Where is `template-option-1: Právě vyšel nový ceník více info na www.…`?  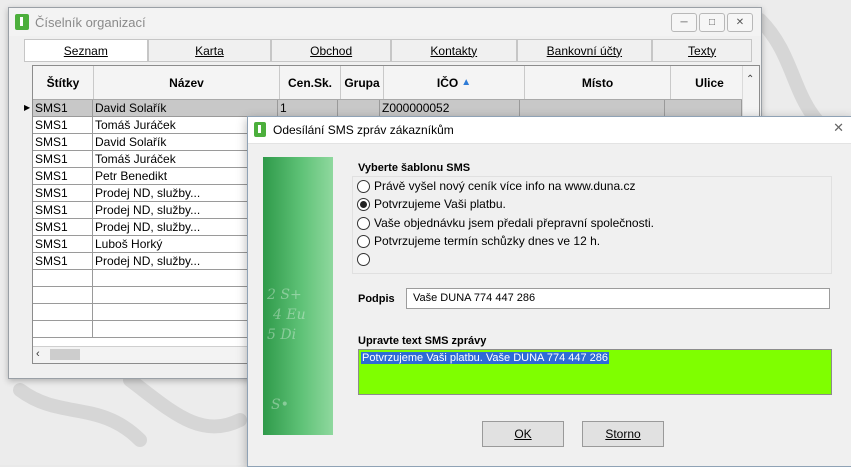 template-option-1: Právě vyšel nový ceník více info na www.… is located at coordinates (496, 186).